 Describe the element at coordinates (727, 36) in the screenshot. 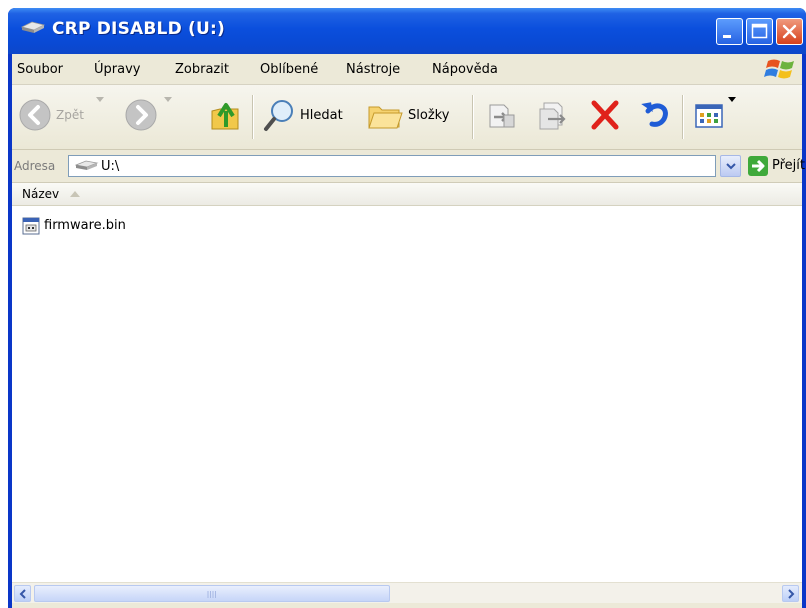

I see `minimize-icon` at that location.